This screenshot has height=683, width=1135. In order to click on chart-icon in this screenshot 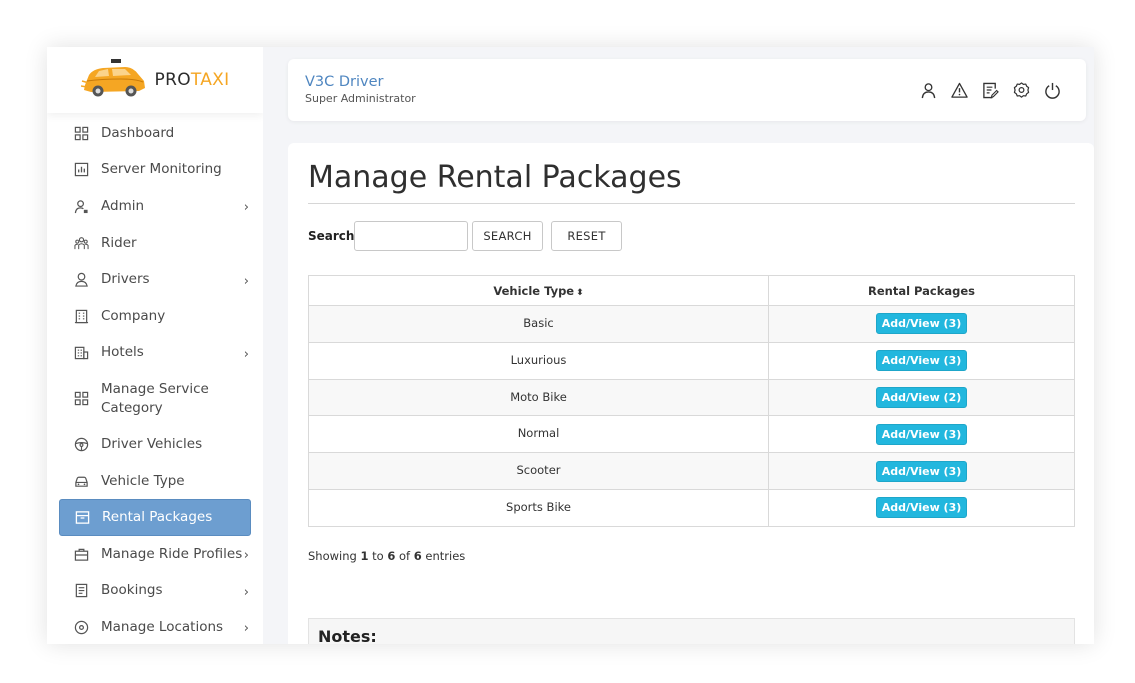, I will do `click(81, 170)`.